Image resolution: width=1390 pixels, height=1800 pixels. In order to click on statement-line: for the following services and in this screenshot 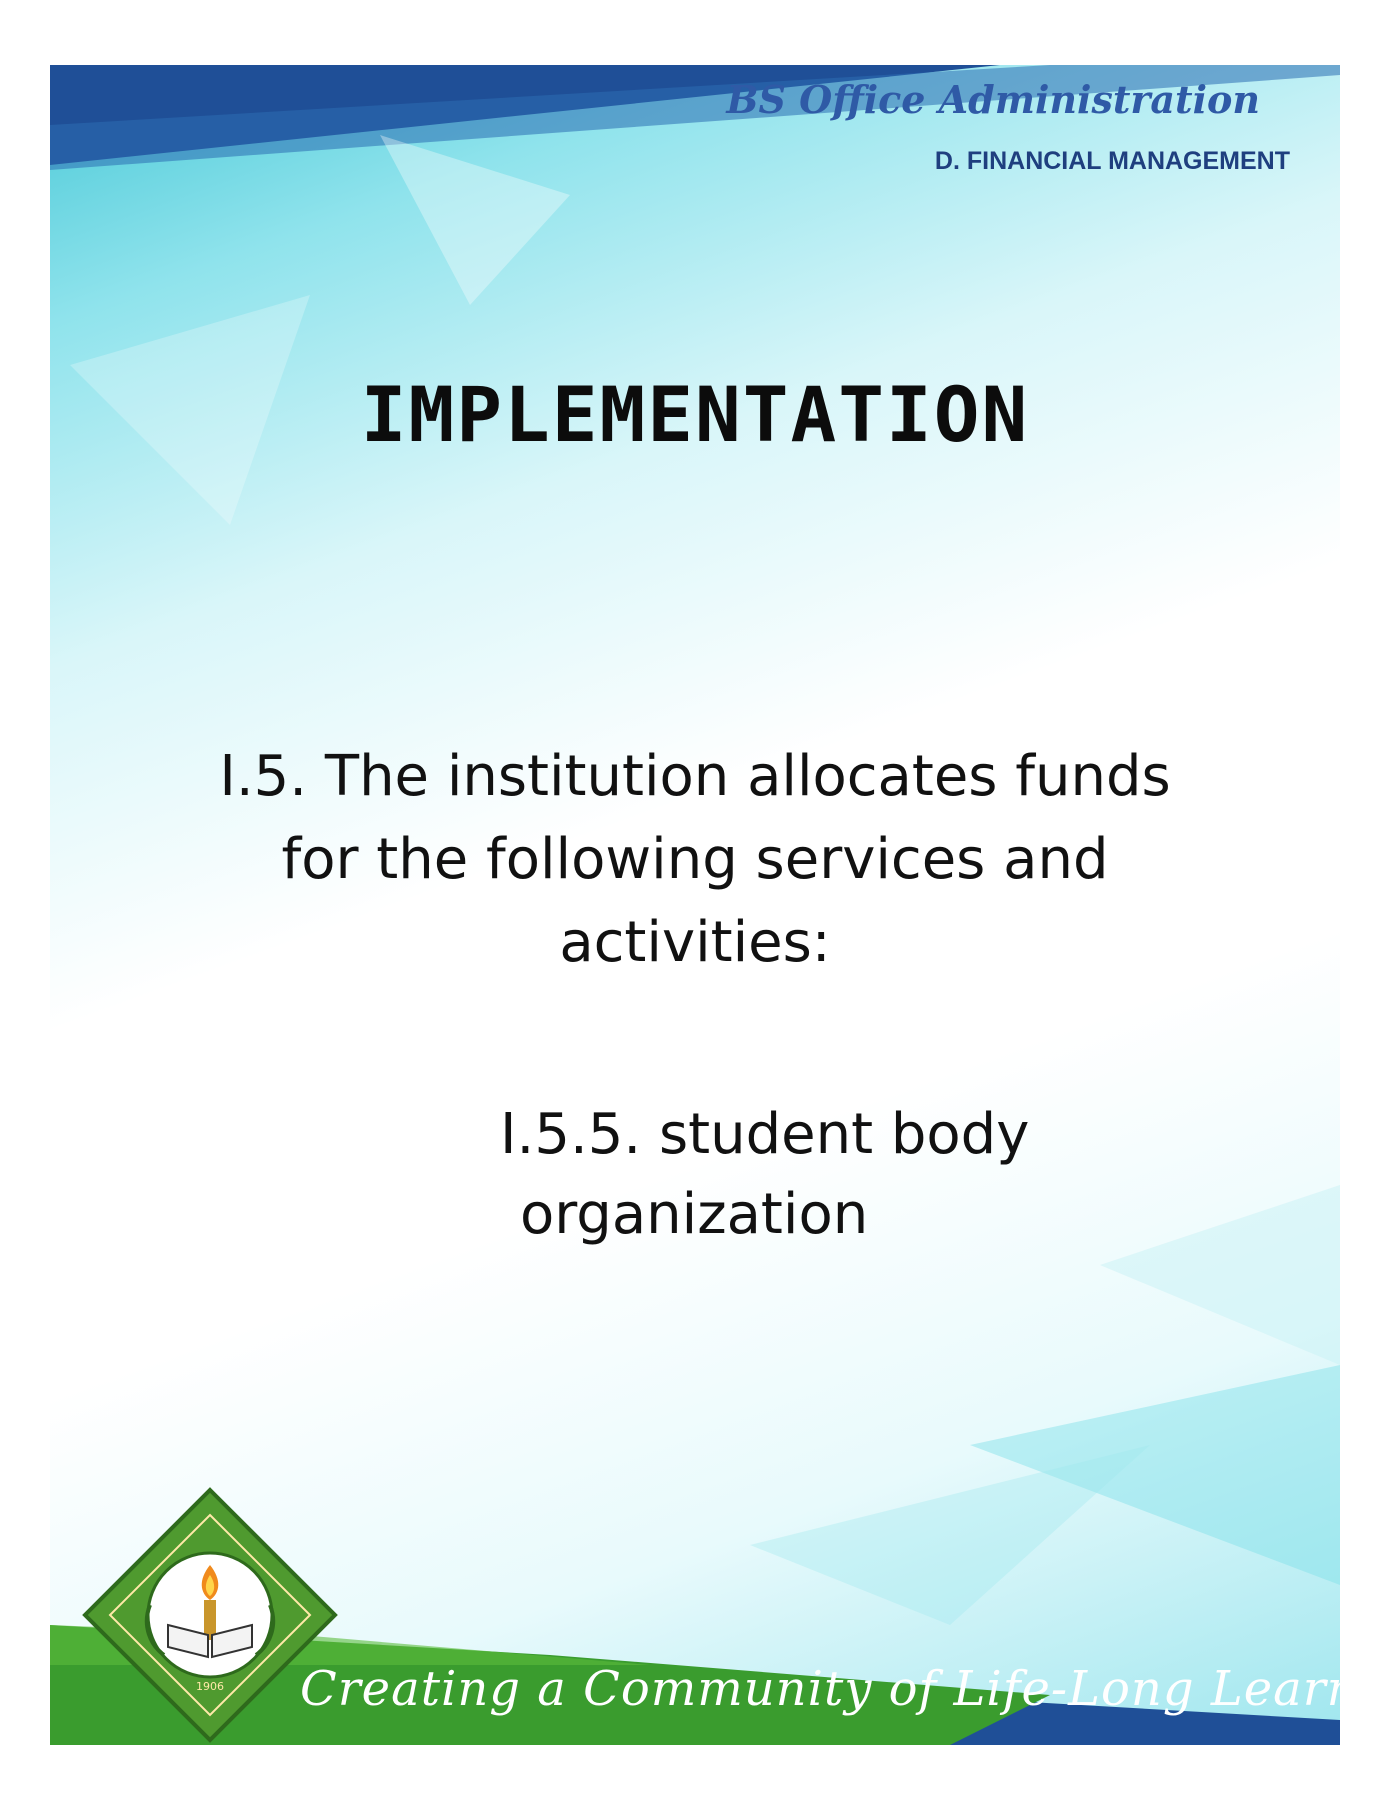, I will do `click(695, 859)`.